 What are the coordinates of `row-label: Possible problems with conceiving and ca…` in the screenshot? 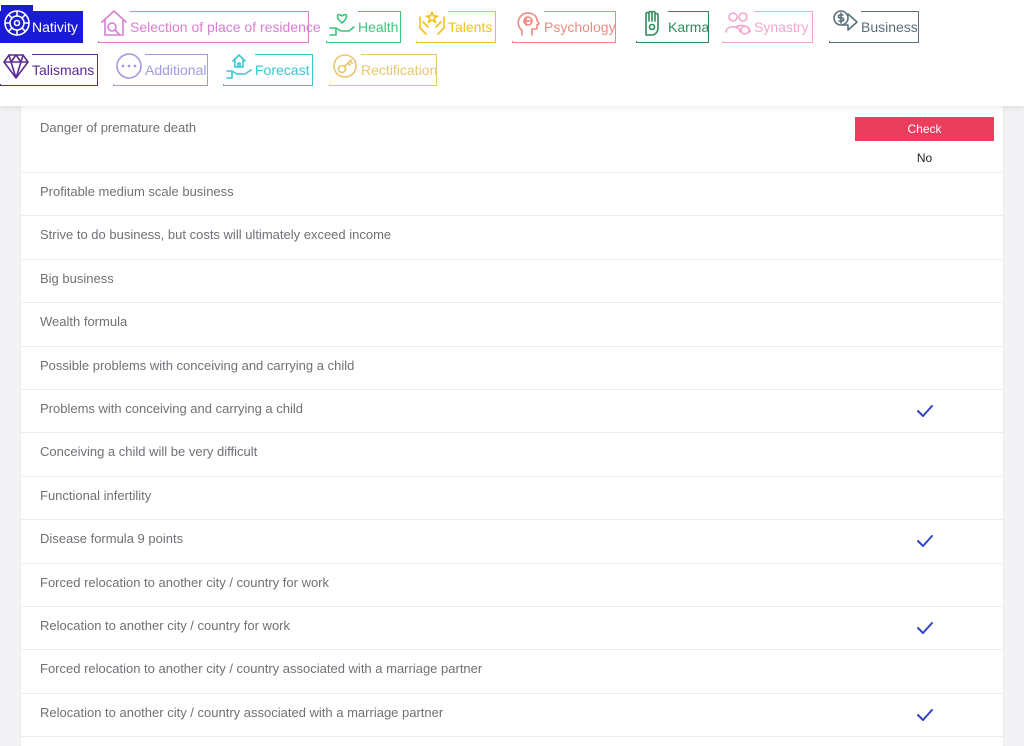 It's located at (197, 365).